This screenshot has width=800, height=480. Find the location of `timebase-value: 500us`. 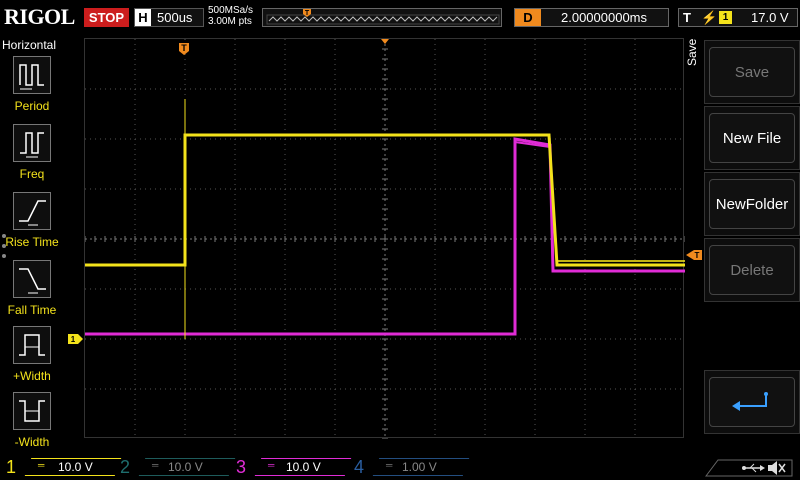

timebase-value: 500us is located at coordinates (175, 17).